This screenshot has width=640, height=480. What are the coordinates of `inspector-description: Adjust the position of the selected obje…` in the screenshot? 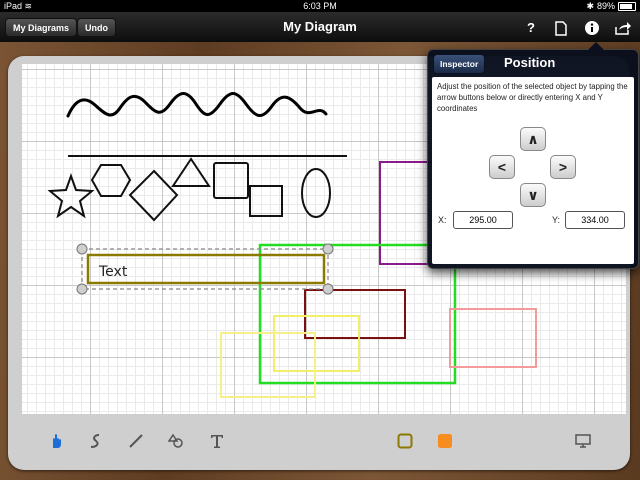 It's located at (532, 97).